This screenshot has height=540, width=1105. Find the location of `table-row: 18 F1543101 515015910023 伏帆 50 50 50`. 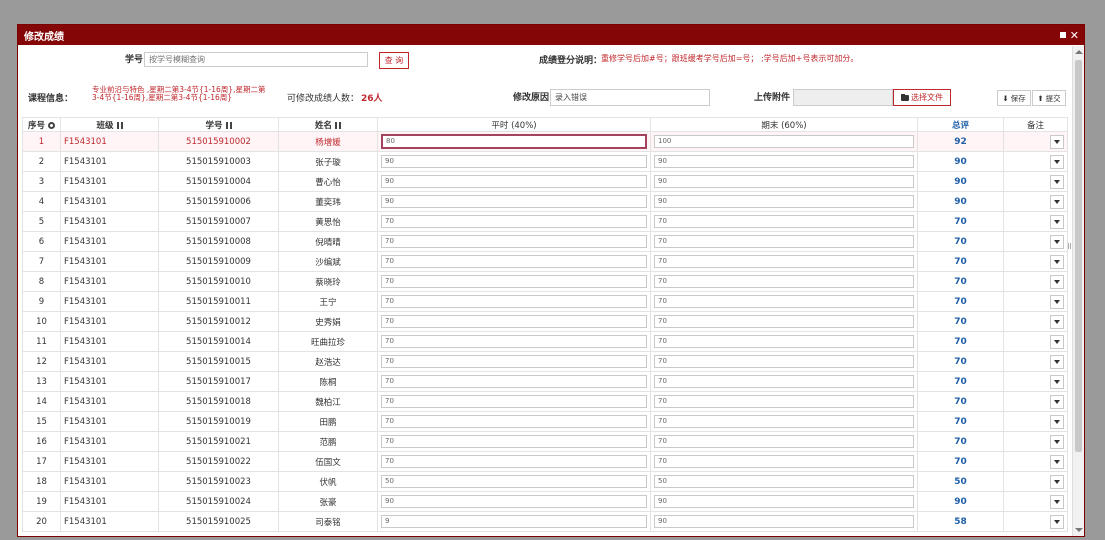

table-row: 18 F1543101 515015910023 伏帆 50 50 50 is located at coordinates (545, 481).